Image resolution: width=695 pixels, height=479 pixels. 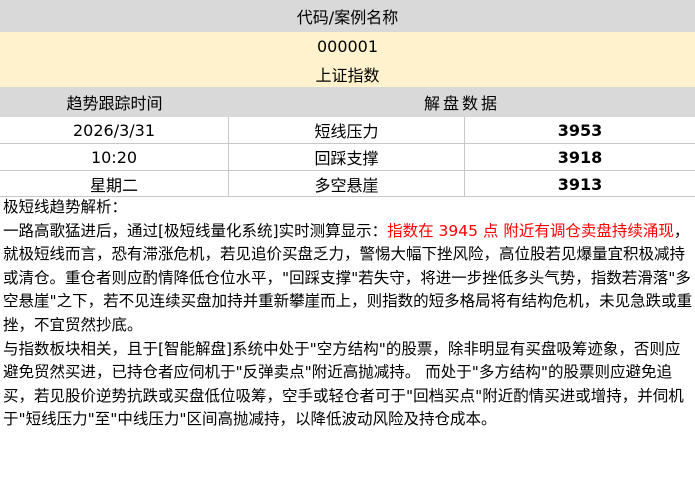 What do you see at coordinates (65, 207) in the screenshot?
I see `analysis-heading: 极短线趋势解析：` at bounding box center [65, 207].